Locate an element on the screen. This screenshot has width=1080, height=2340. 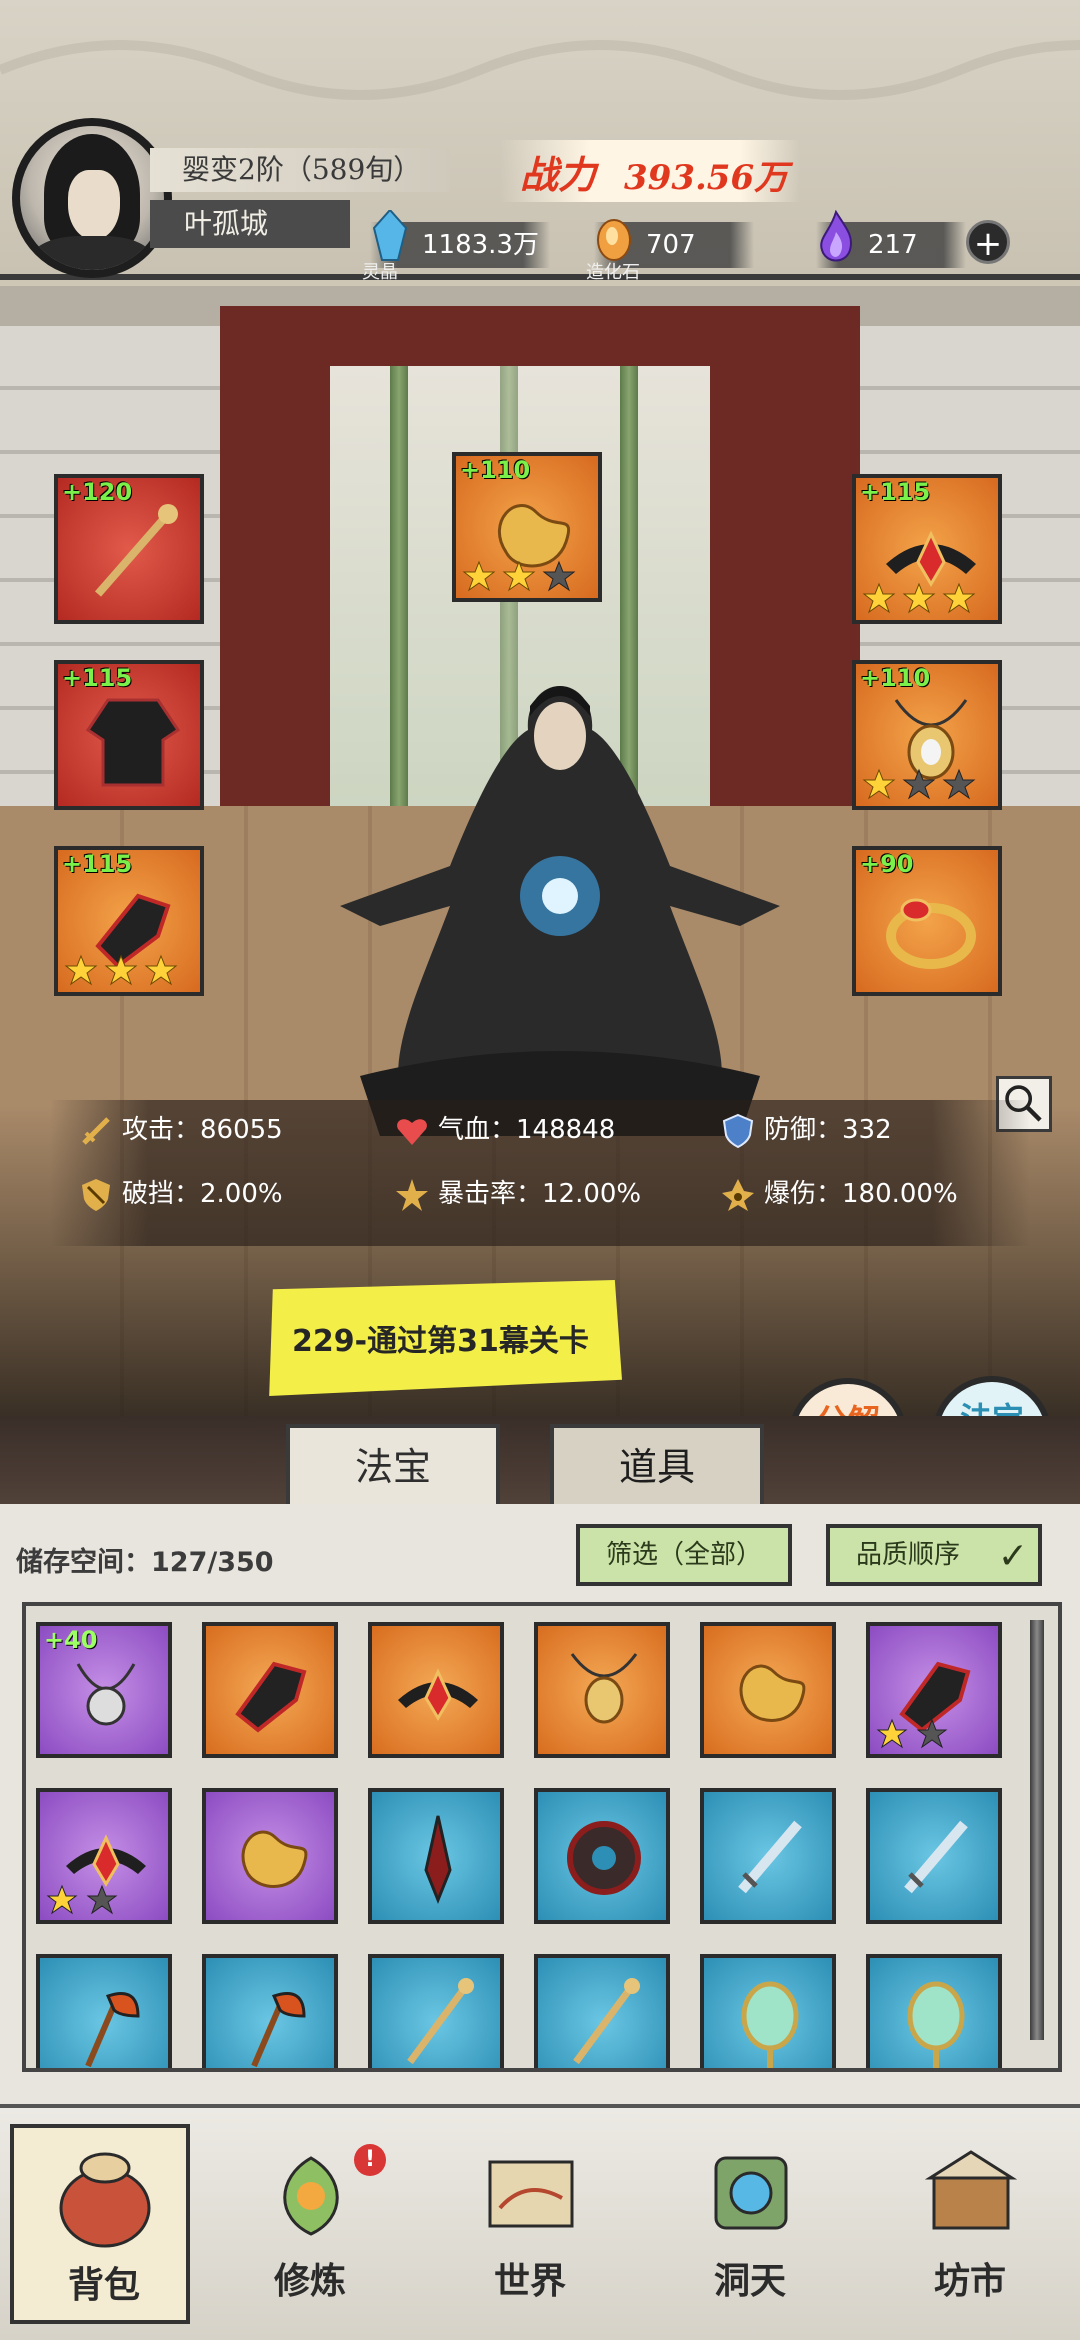
quest-banner: 229-通过第31幕关卡 is located at coordinates (445, 1338).